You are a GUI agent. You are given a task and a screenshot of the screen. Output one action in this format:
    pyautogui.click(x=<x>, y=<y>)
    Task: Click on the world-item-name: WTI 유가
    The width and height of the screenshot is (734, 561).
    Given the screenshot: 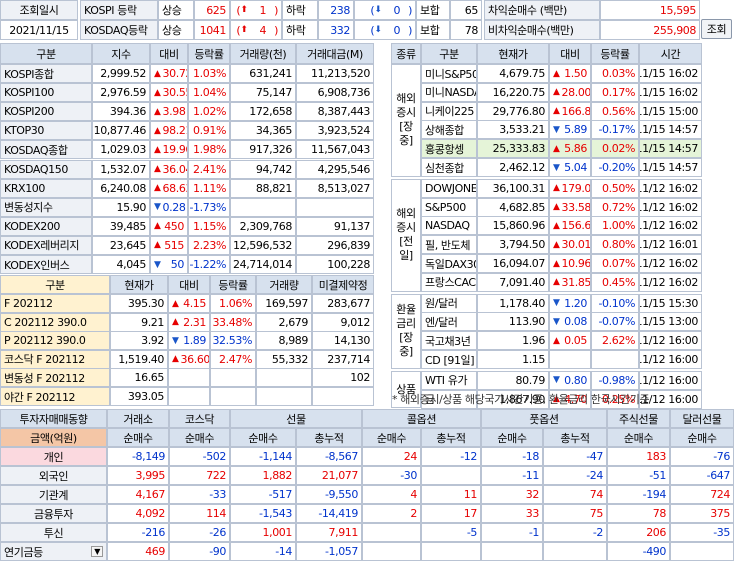 What is the action you would take?
    pyautogui.click(x=449, y=380)
    